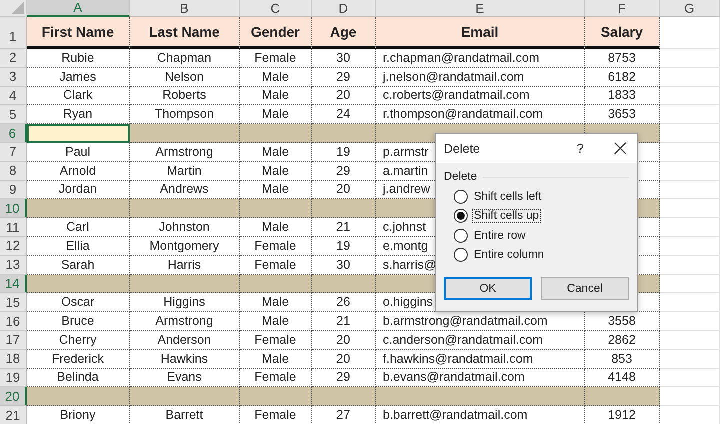  Describe the element at coordinates (13, 396) in the screenshot. I see `row-header: 20` at that location.